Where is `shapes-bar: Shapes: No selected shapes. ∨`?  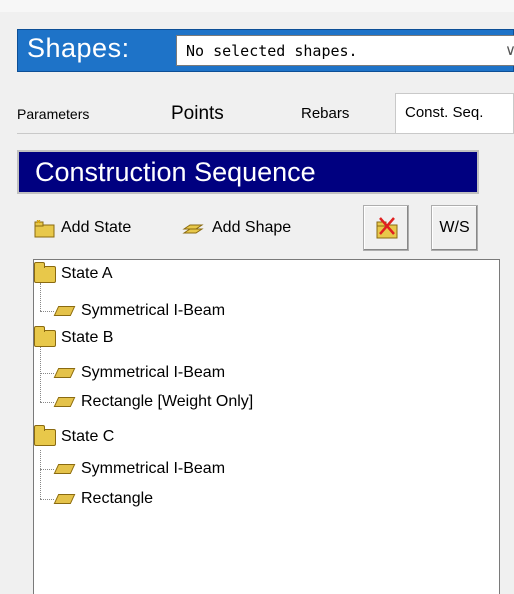
shapes-bar: Shapes: No selected shapes. ∨ is located at coordinates (265, 50).